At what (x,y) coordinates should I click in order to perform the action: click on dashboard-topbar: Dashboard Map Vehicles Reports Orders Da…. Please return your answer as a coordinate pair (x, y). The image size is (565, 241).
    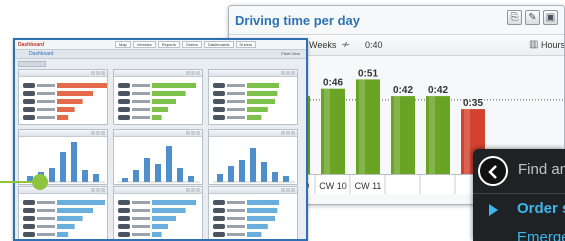
    Looking at the image, I should click on (160, 45).